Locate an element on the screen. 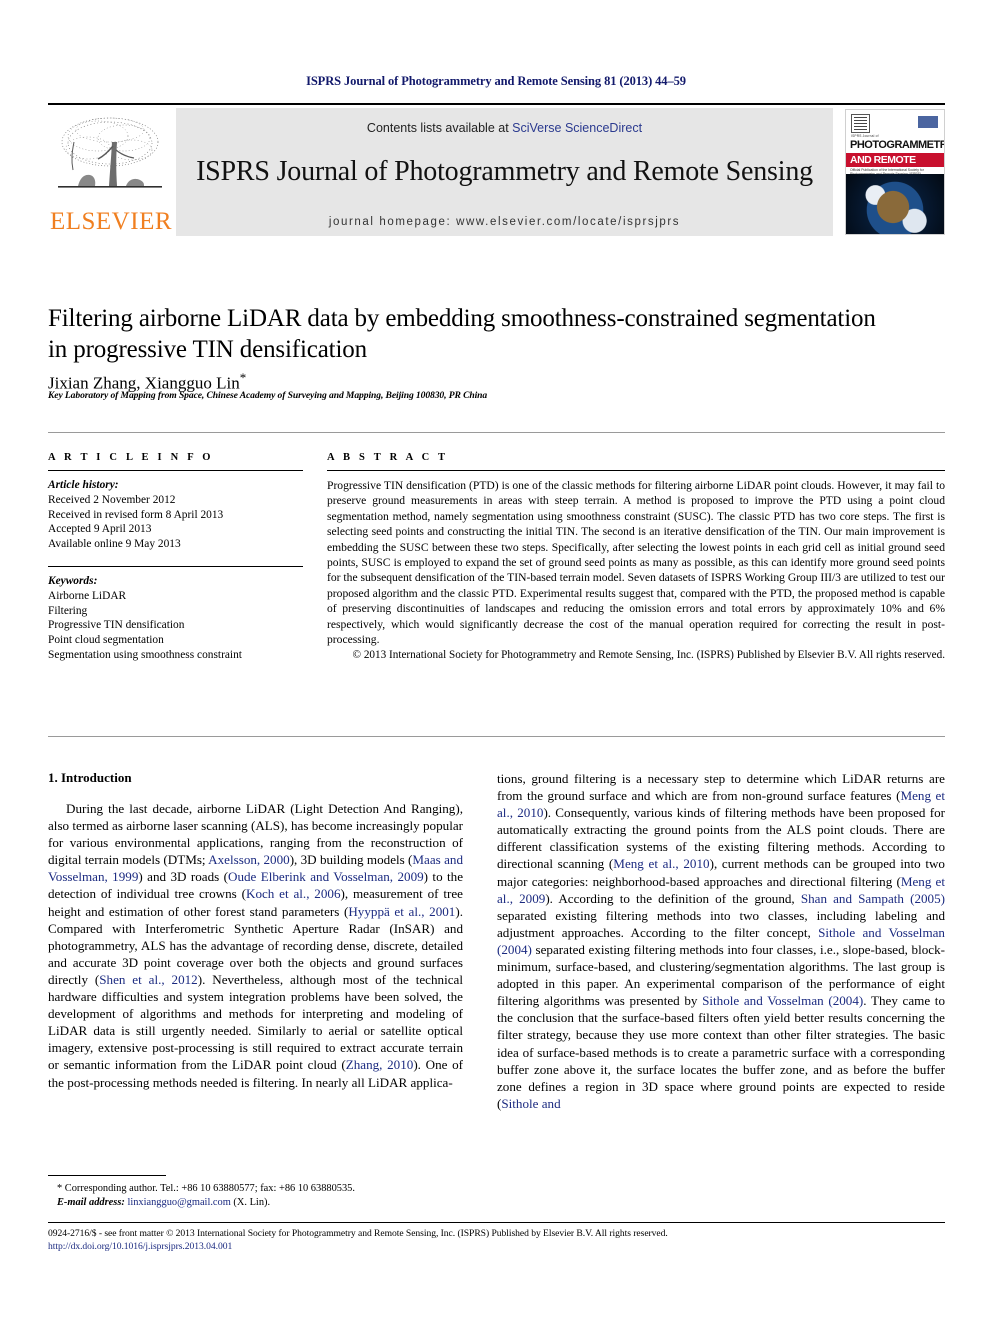 The width and height of the screenshot is (992, 1323). email-suffix: (X. Lin). is located at coordinates (252, 1202).